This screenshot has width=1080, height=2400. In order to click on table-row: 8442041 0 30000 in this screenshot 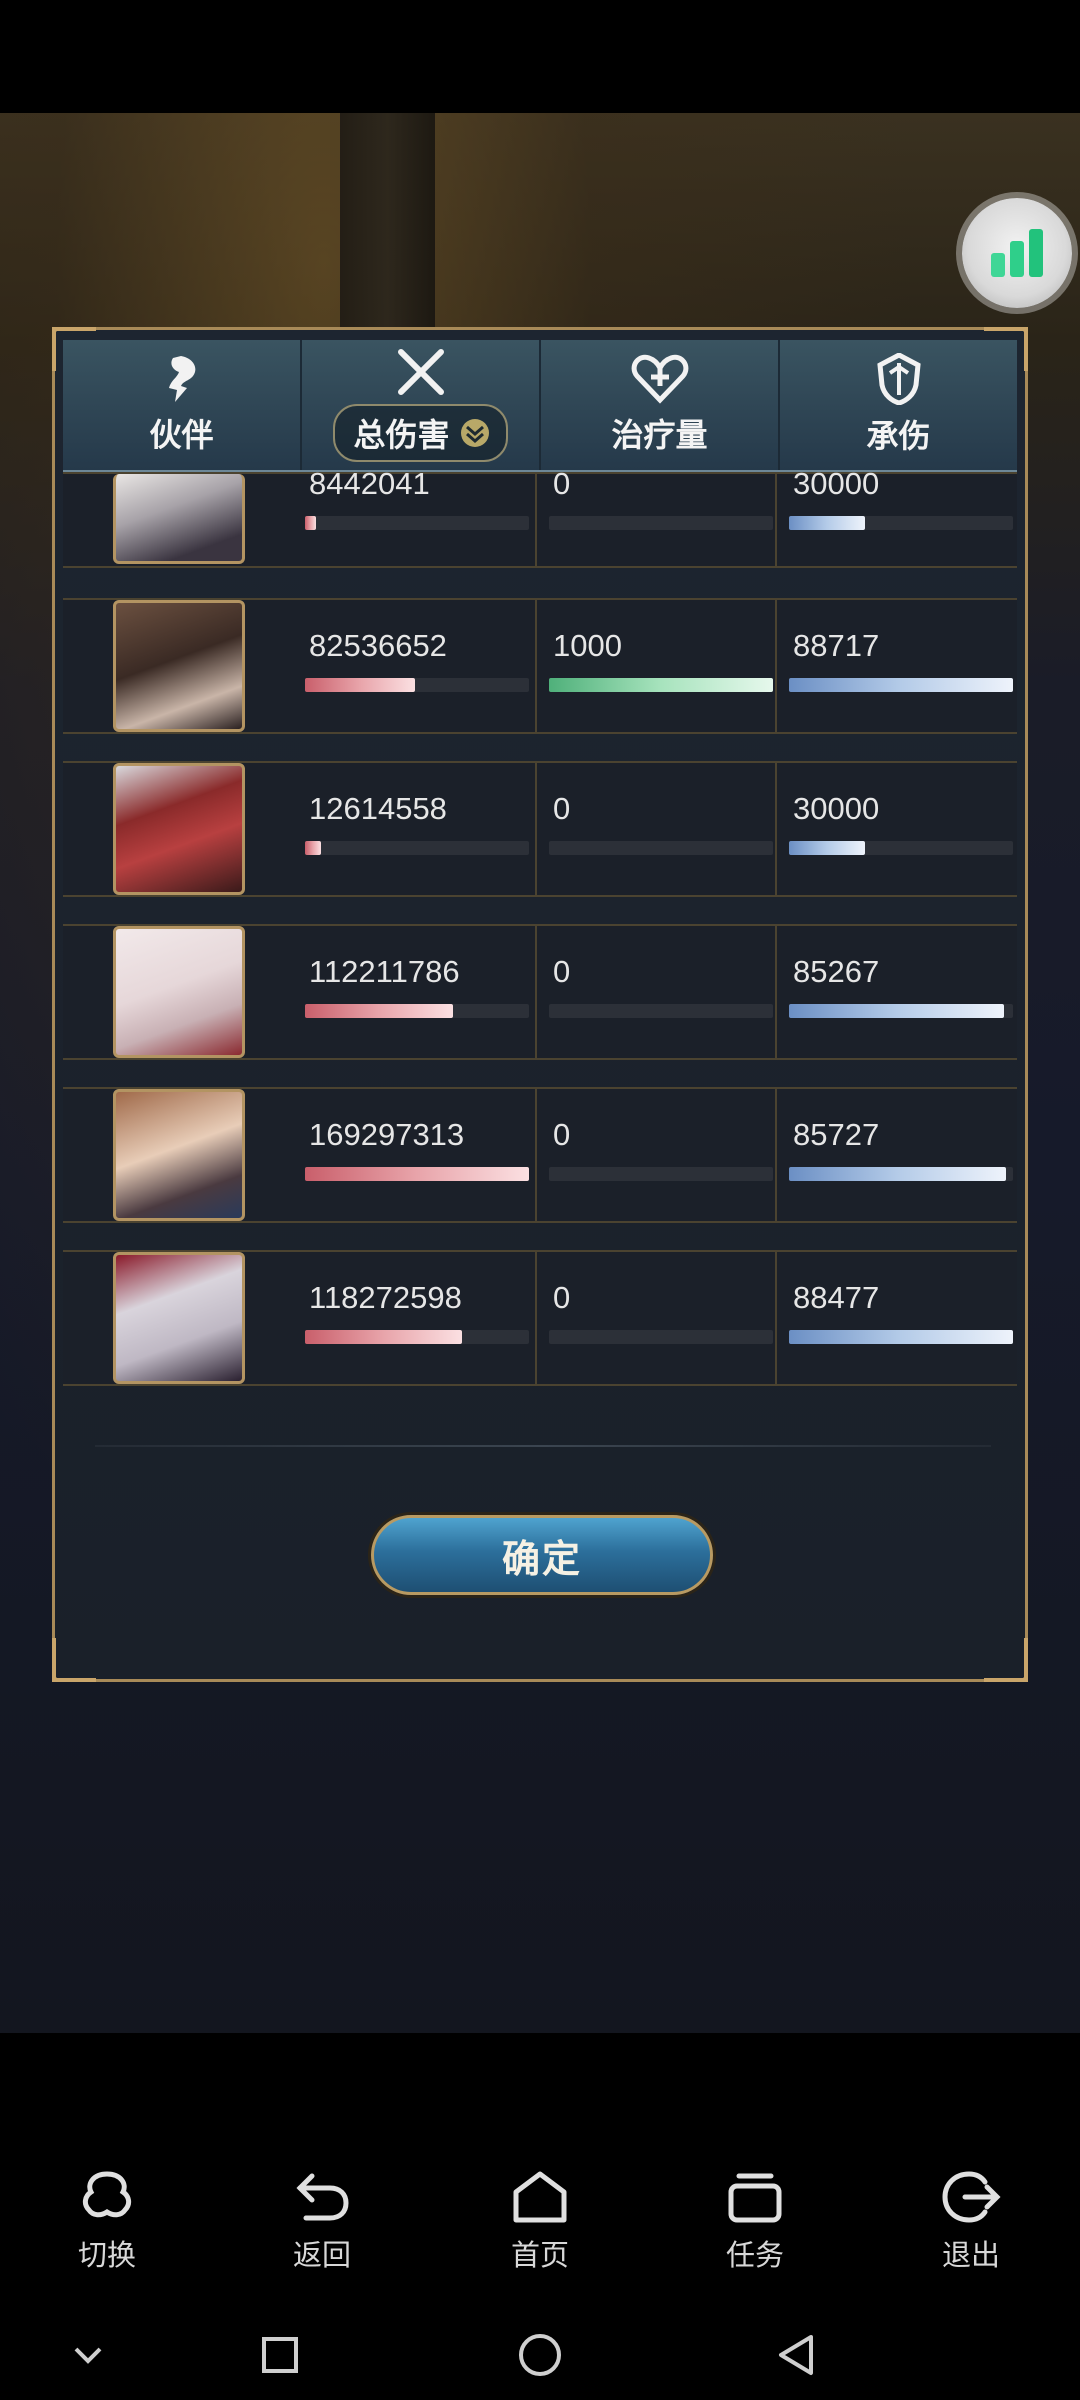, I will do `click(540, 517)`.